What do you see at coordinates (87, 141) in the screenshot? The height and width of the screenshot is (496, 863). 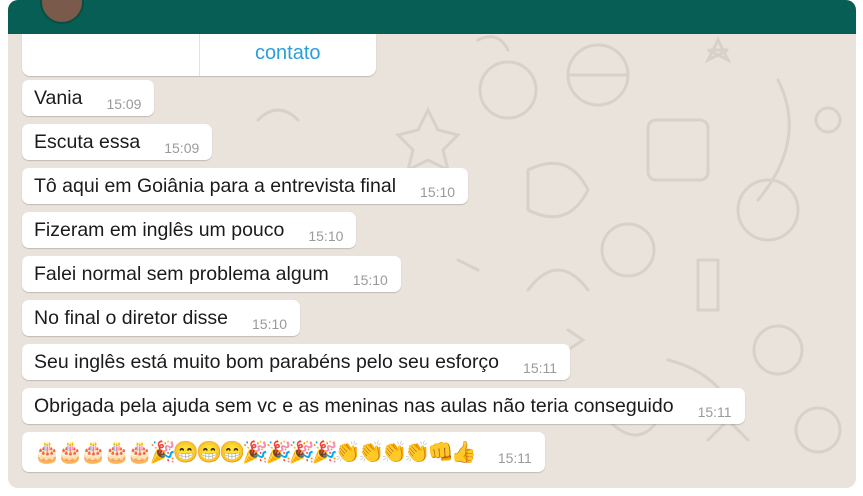 I see `message-text: Escuta essa` at bounding box center [87, 141].